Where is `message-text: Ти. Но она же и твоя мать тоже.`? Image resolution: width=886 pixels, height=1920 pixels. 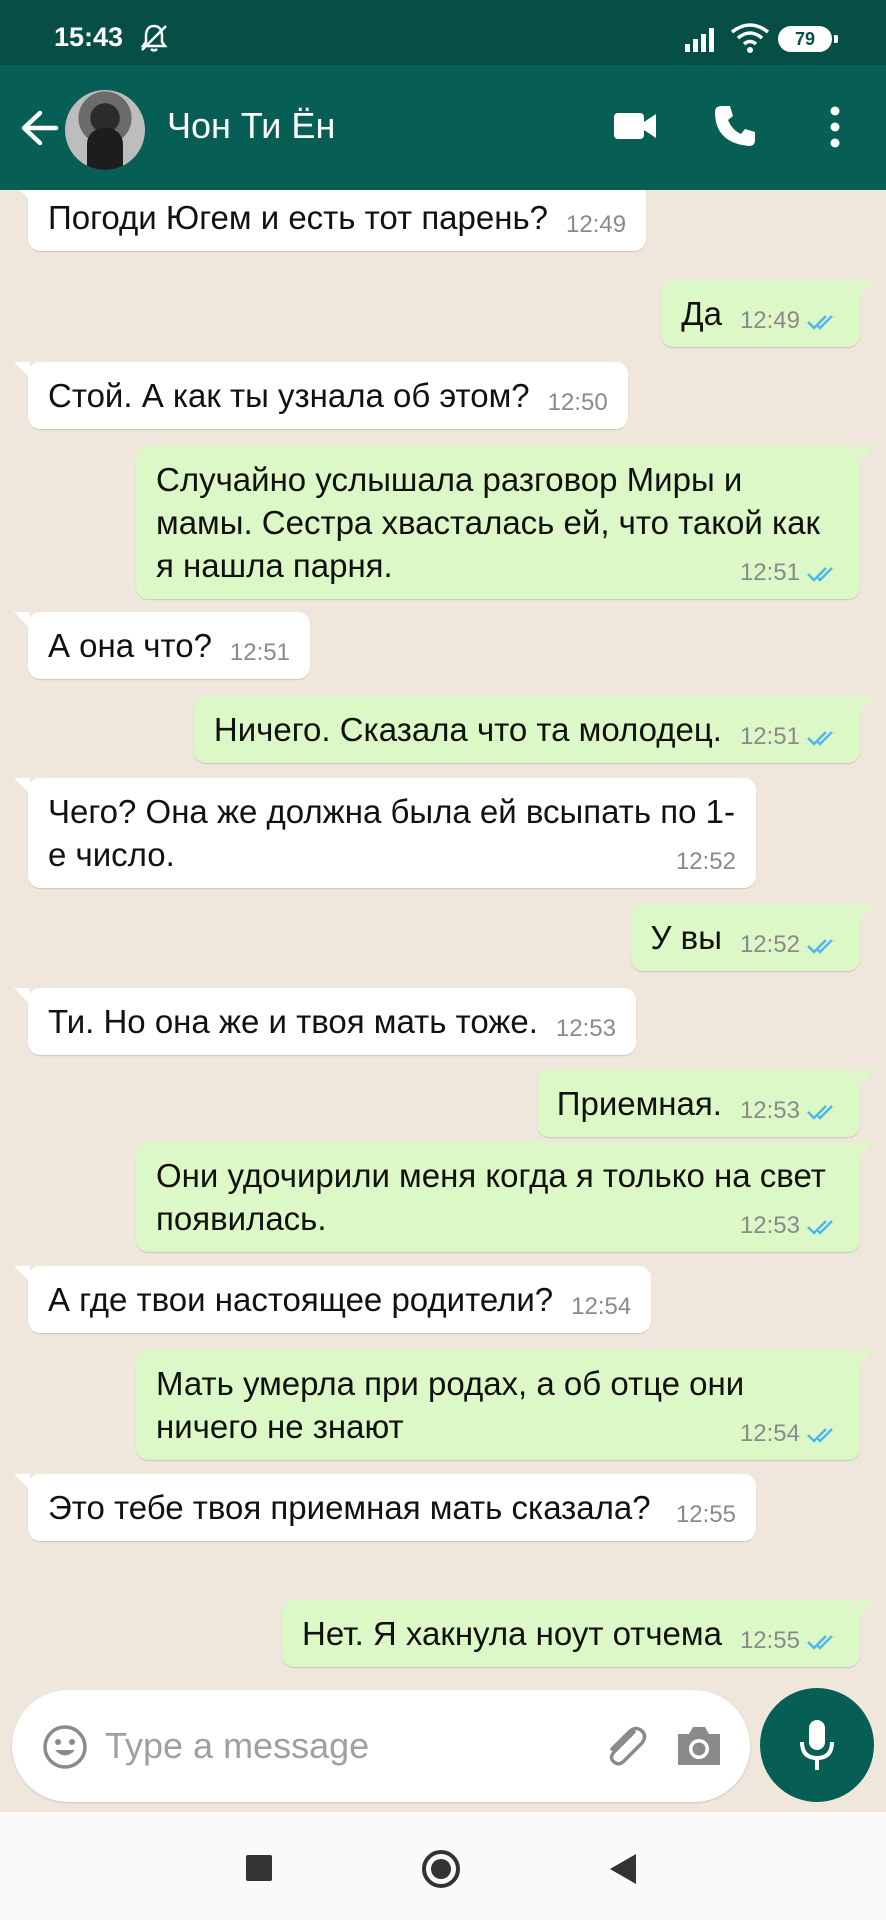 message-text: Ти. Но она же и твоя мать тоже. is located at coordinates (293, 1021).